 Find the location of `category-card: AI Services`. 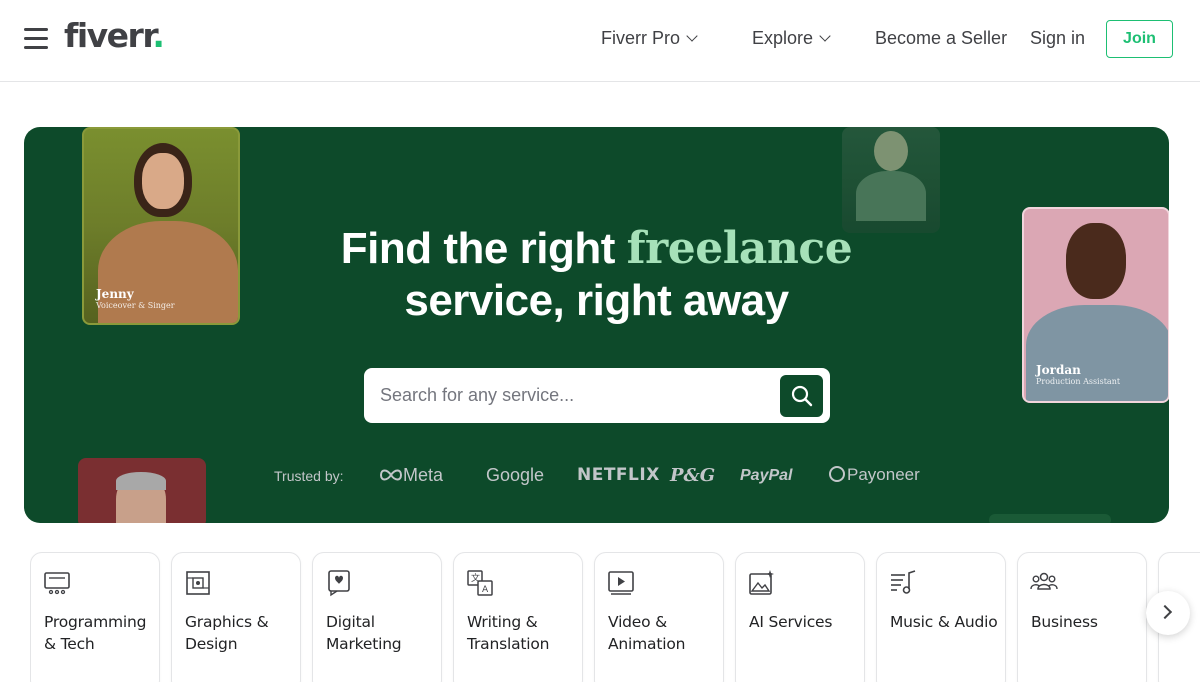

category-card: AI Services is located at coordinates (800, 617).